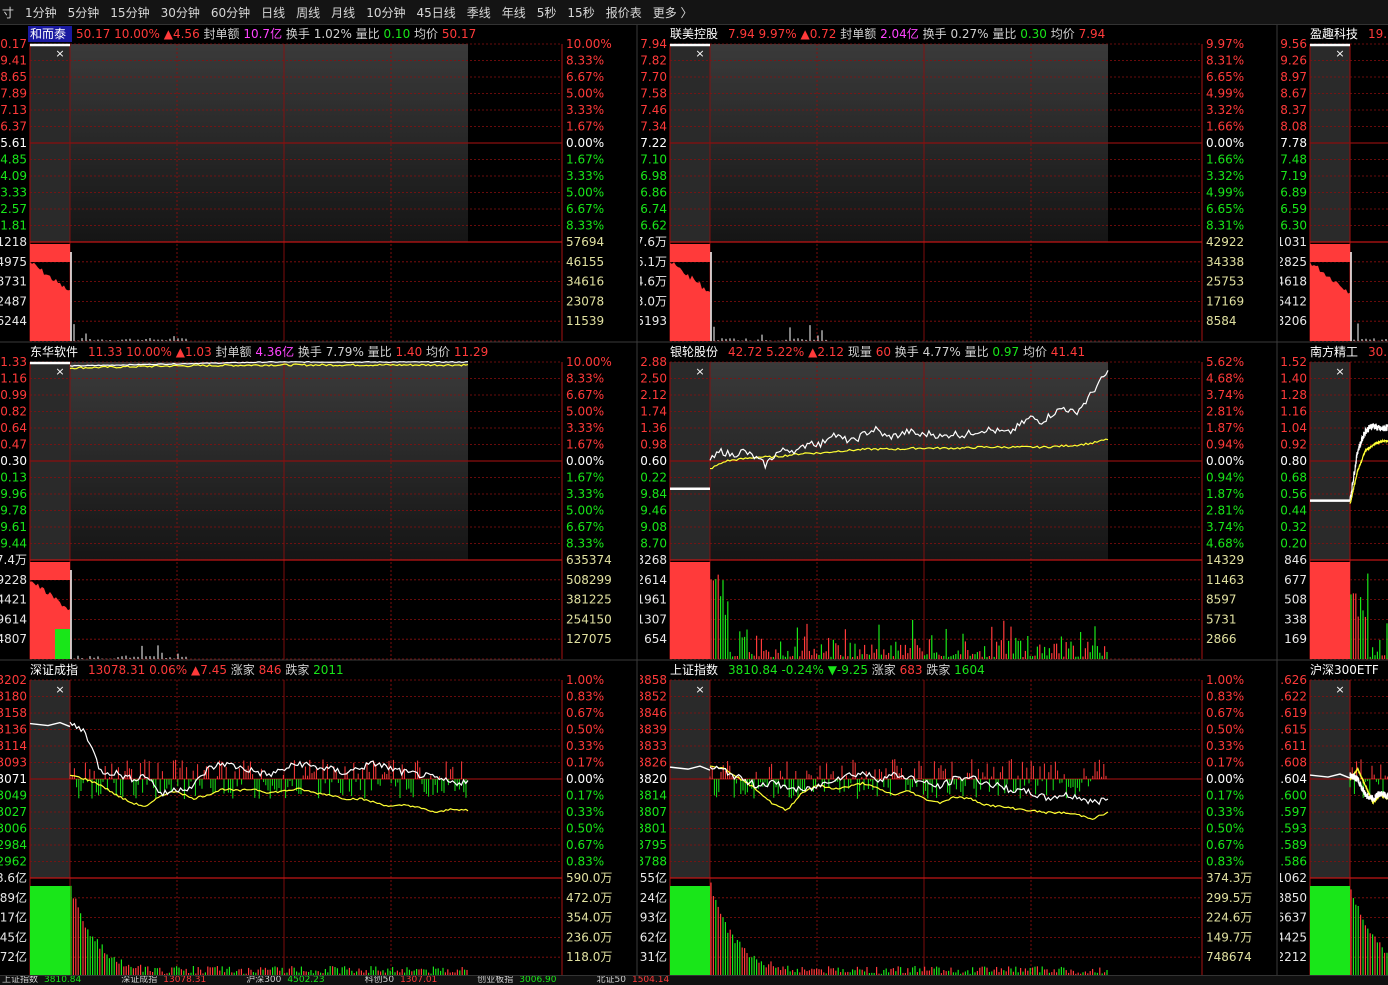 The width and height of the screenshot is (1388, 985). Describe the element at coordinates (514, 12) in the screenshot. I see `period-tab: 年线` at that location.